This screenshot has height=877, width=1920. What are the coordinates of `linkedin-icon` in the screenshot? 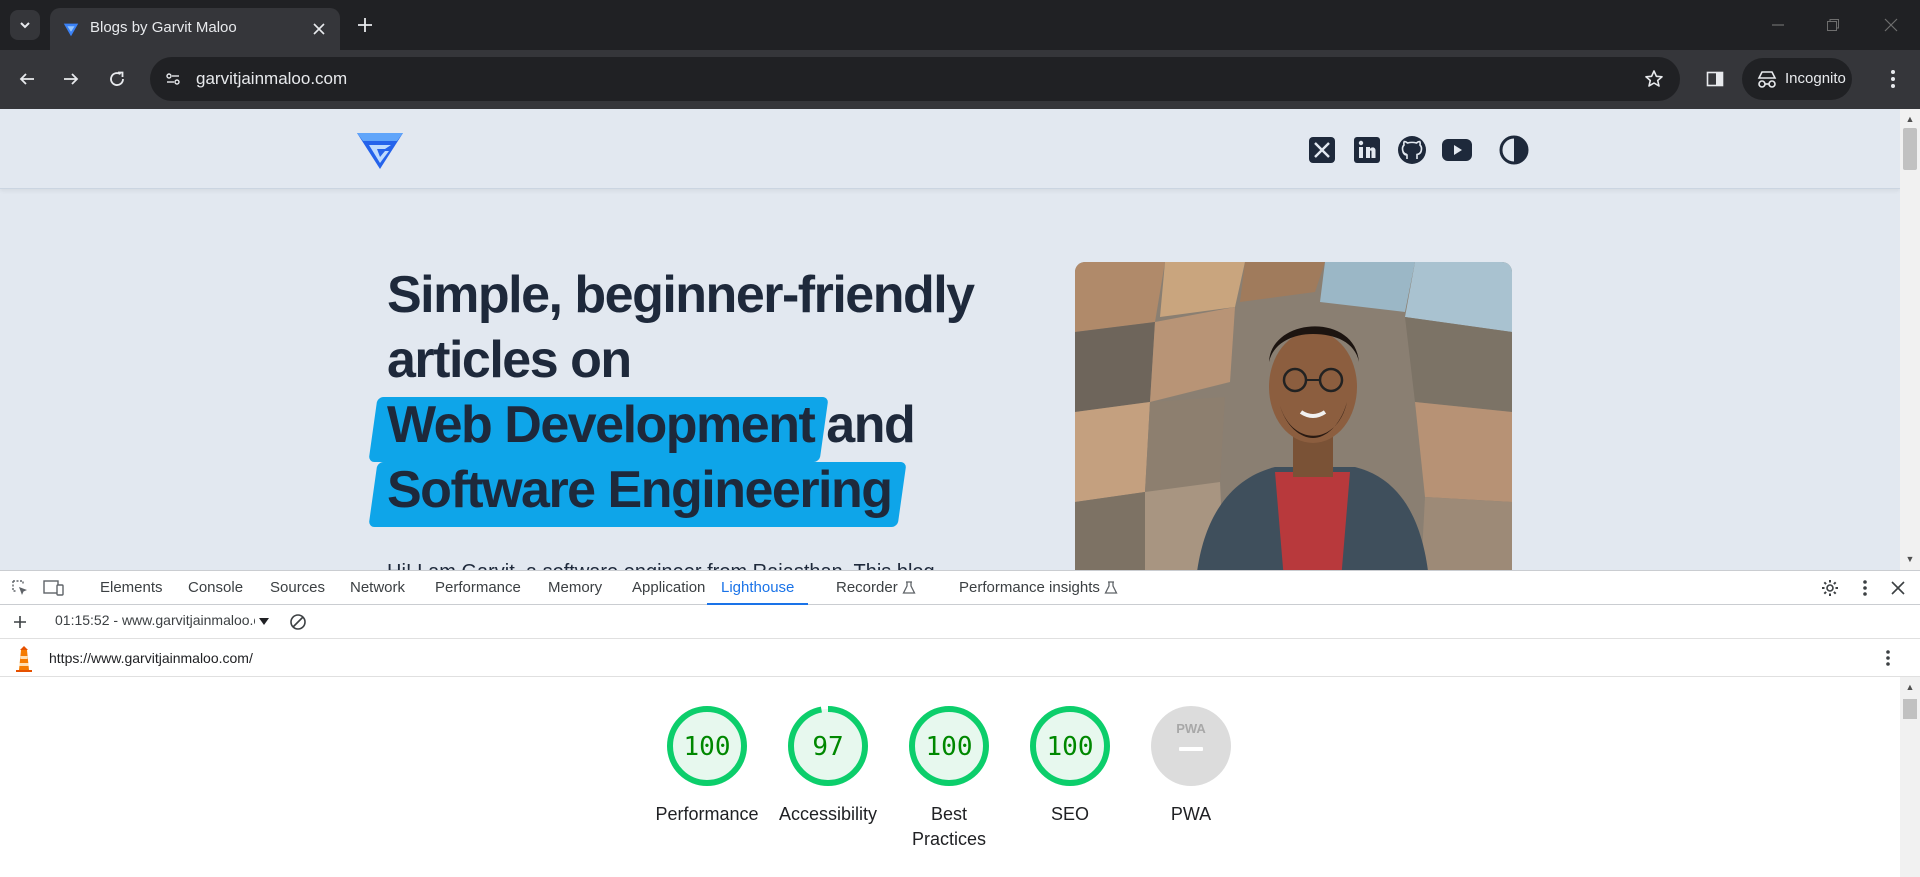 It's located at (1367, 150).